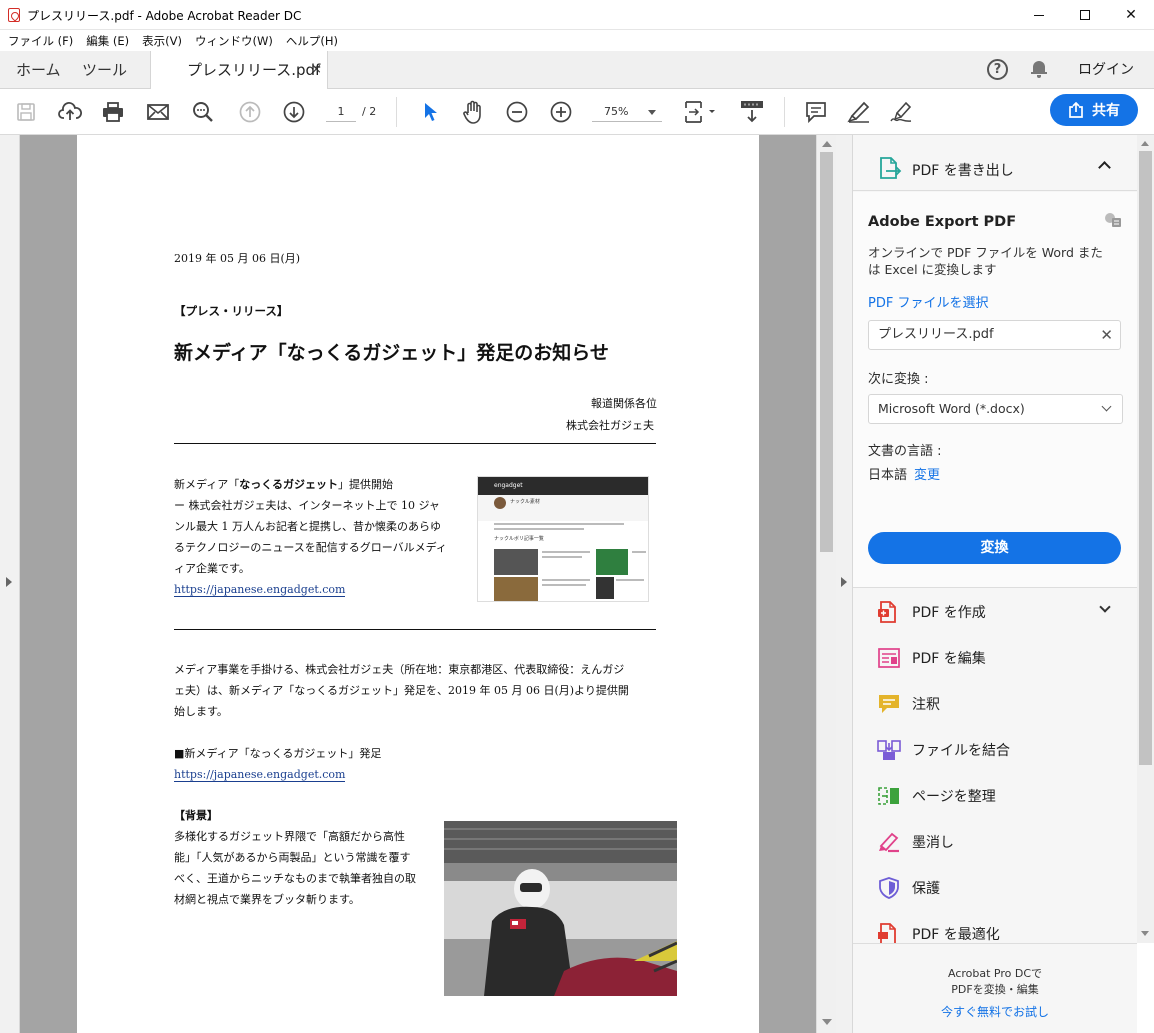 This screenshot has height=1033, width=1154. What do you see at coordinates (995, 658) in the screenshot?
I see `tool-edit-pdf: PDF を編集` at bounding box center [995, 658].